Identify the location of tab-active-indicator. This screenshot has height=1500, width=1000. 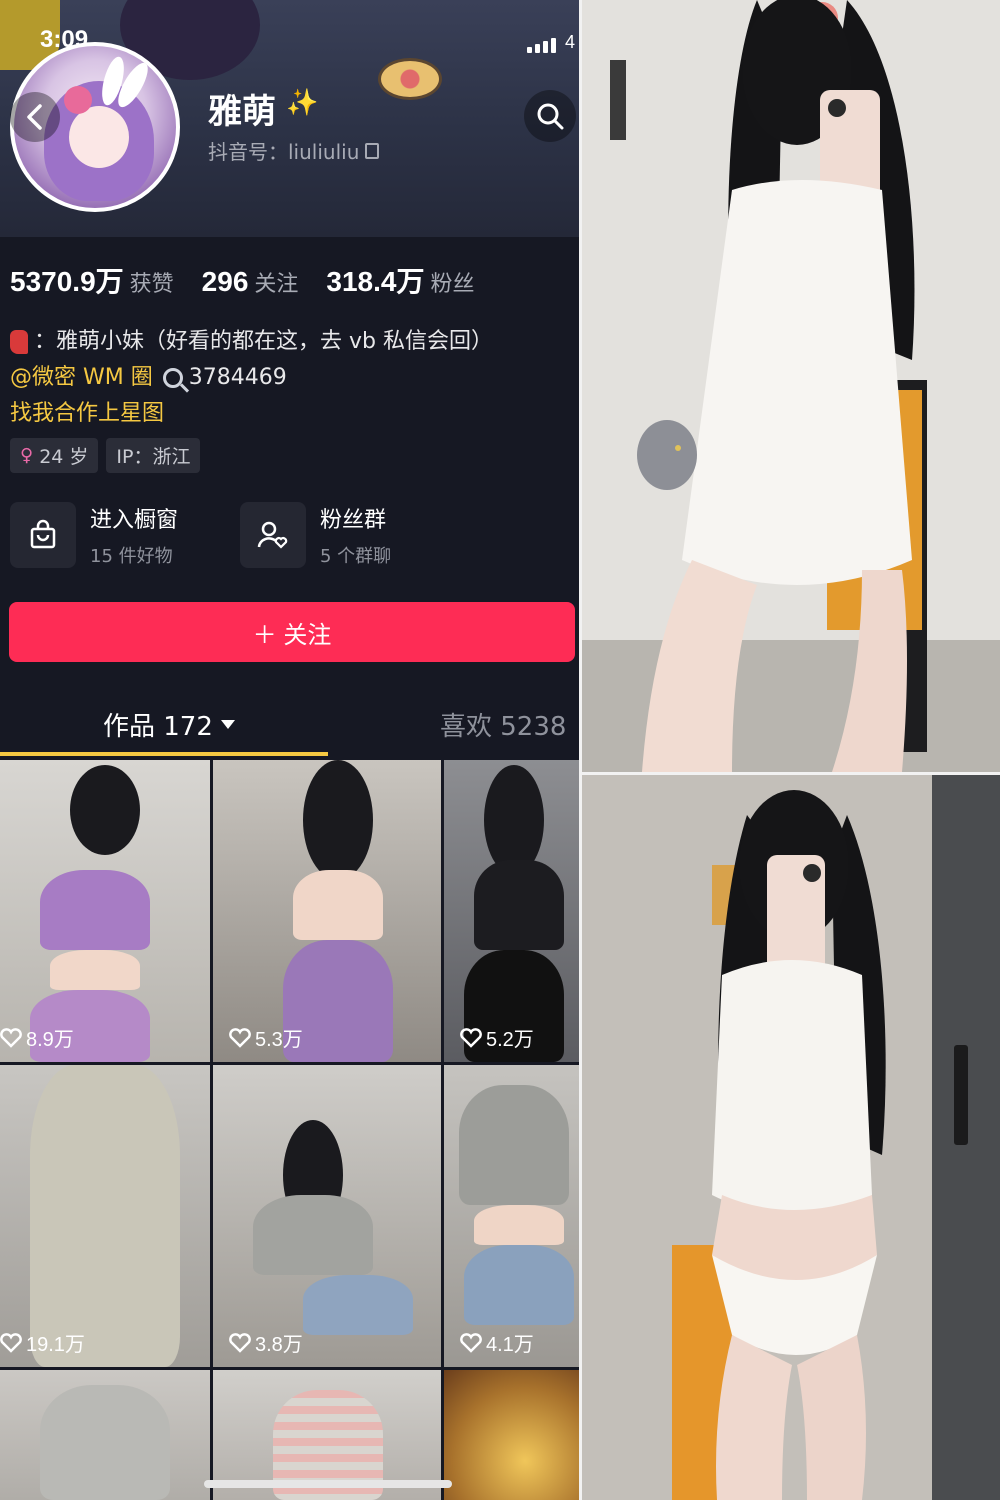
(164, 754).